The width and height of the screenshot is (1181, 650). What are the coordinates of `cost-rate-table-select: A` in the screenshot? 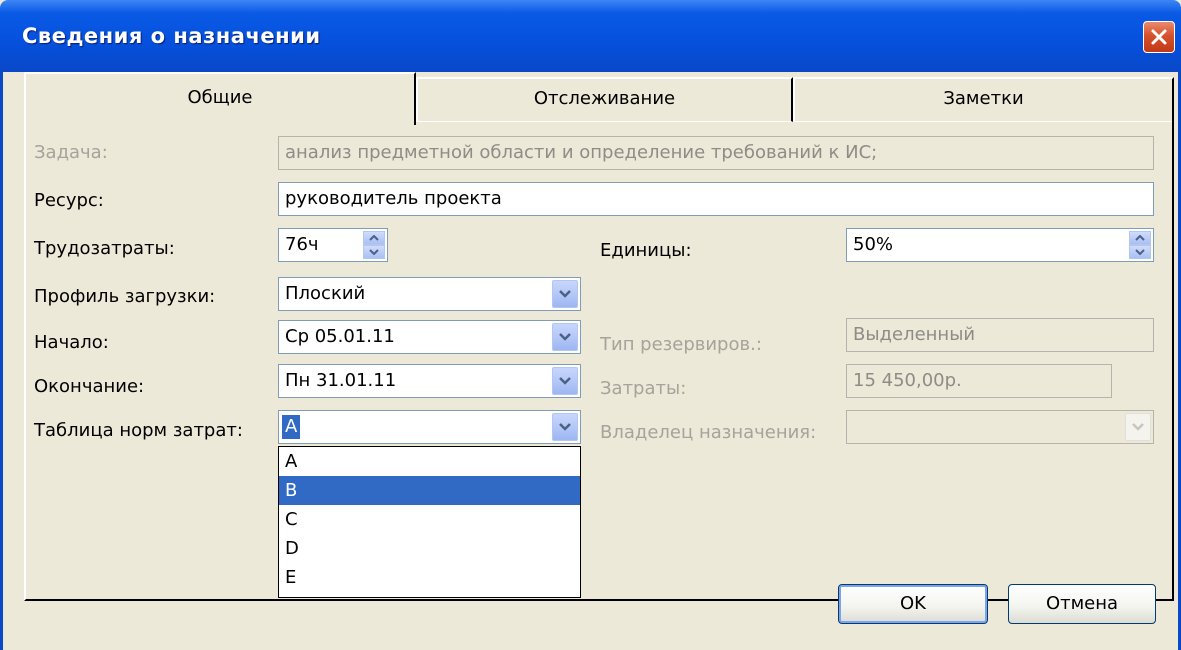 It's located at (429, 427).